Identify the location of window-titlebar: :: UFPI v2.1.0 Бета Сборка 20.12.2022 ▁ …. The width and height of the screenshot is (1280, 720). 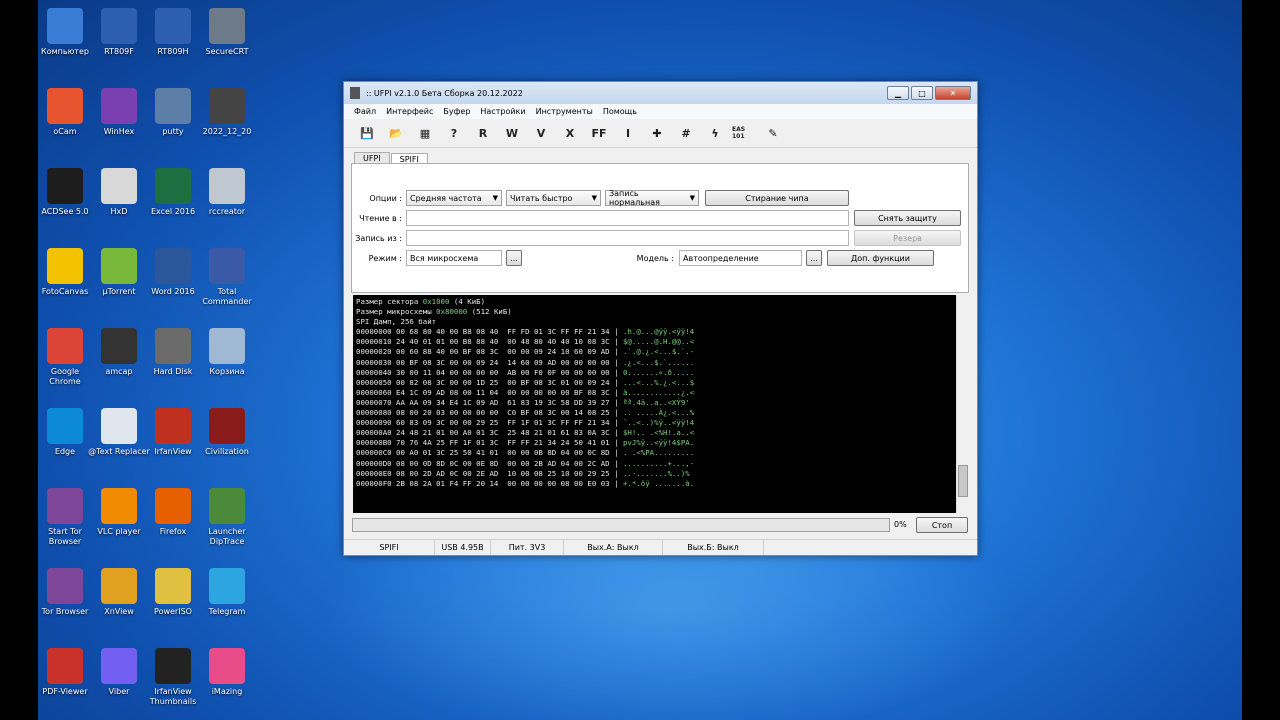
(660, 93).